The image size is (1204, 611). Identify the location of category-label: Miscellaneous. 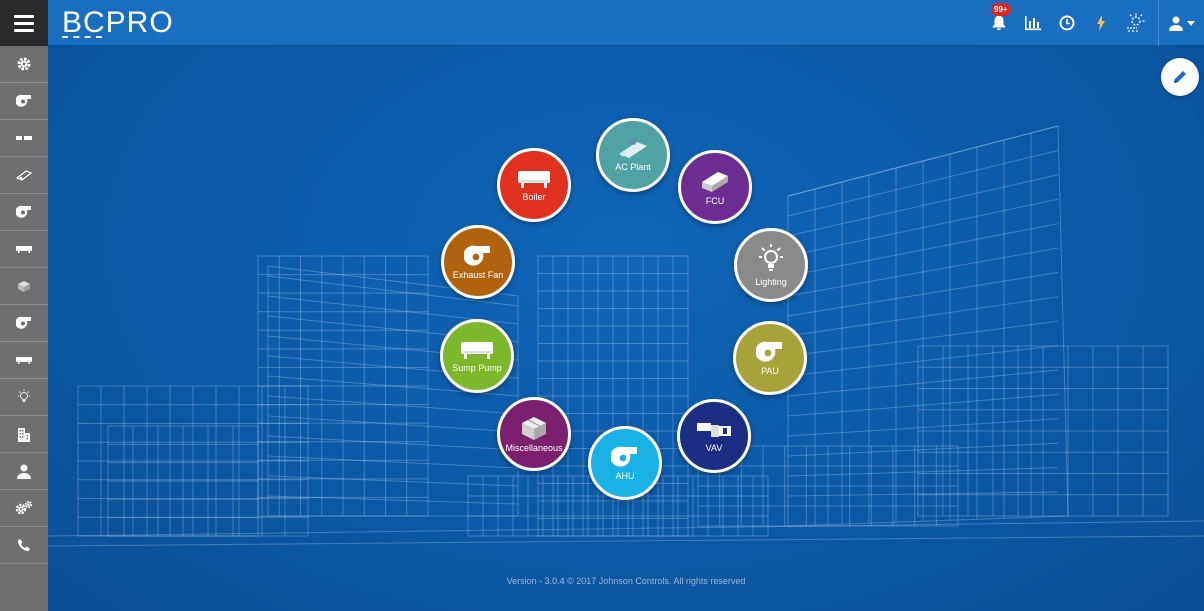
(534, 448).